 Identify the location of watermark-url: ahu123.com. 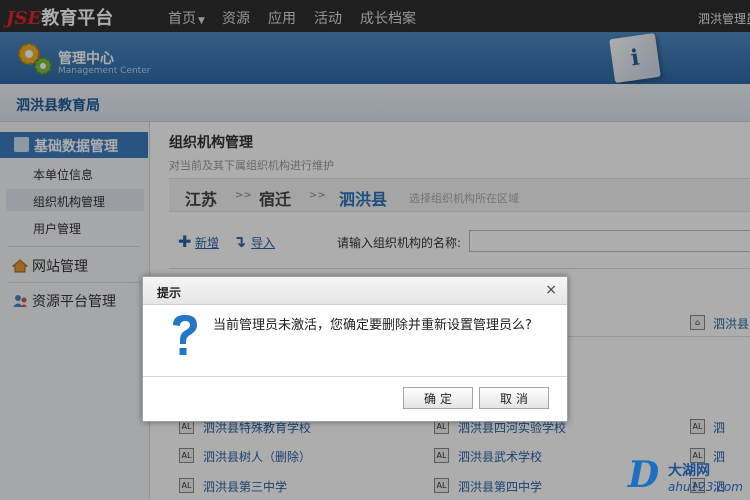
(705, 487).